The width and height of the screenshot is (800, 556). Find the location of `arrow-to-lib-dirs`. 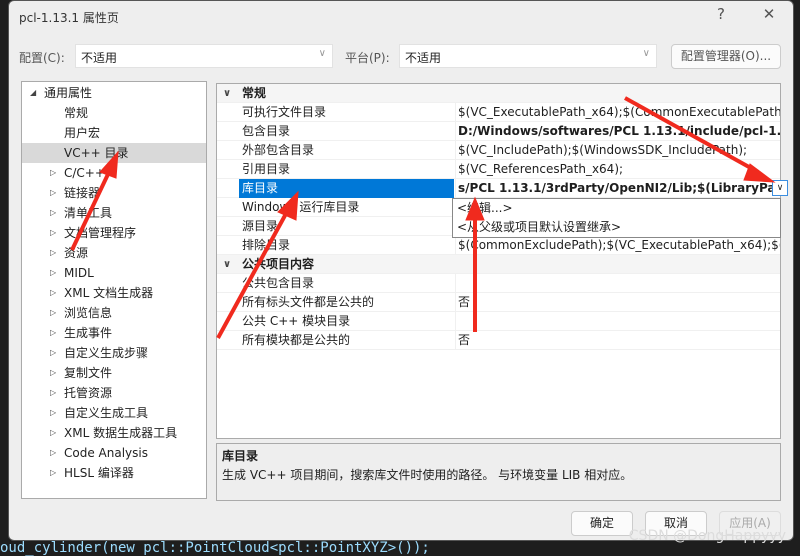

arrow-to-lib-dirs is located at coordinates (253, 274).